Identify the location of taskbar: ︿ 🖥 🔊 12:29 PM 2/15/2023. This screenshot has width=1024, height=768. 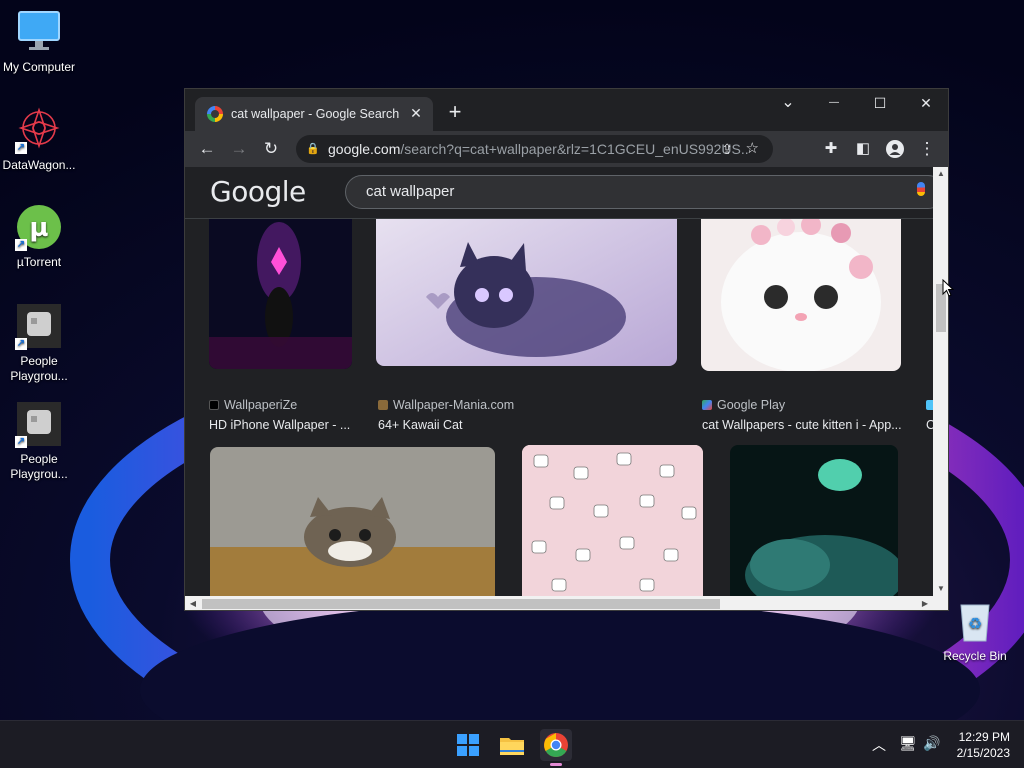
(512, 744).